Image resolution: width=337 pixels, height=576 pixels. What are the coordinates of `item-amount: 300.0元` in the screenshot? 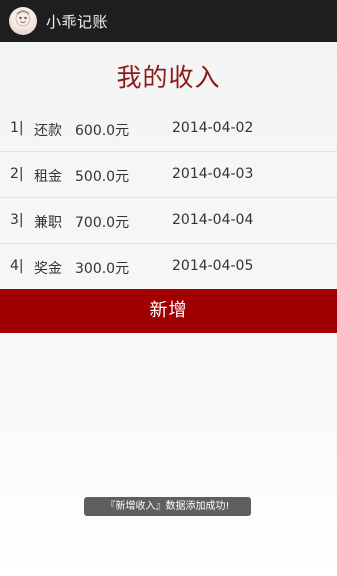 It's located at (102, 269).